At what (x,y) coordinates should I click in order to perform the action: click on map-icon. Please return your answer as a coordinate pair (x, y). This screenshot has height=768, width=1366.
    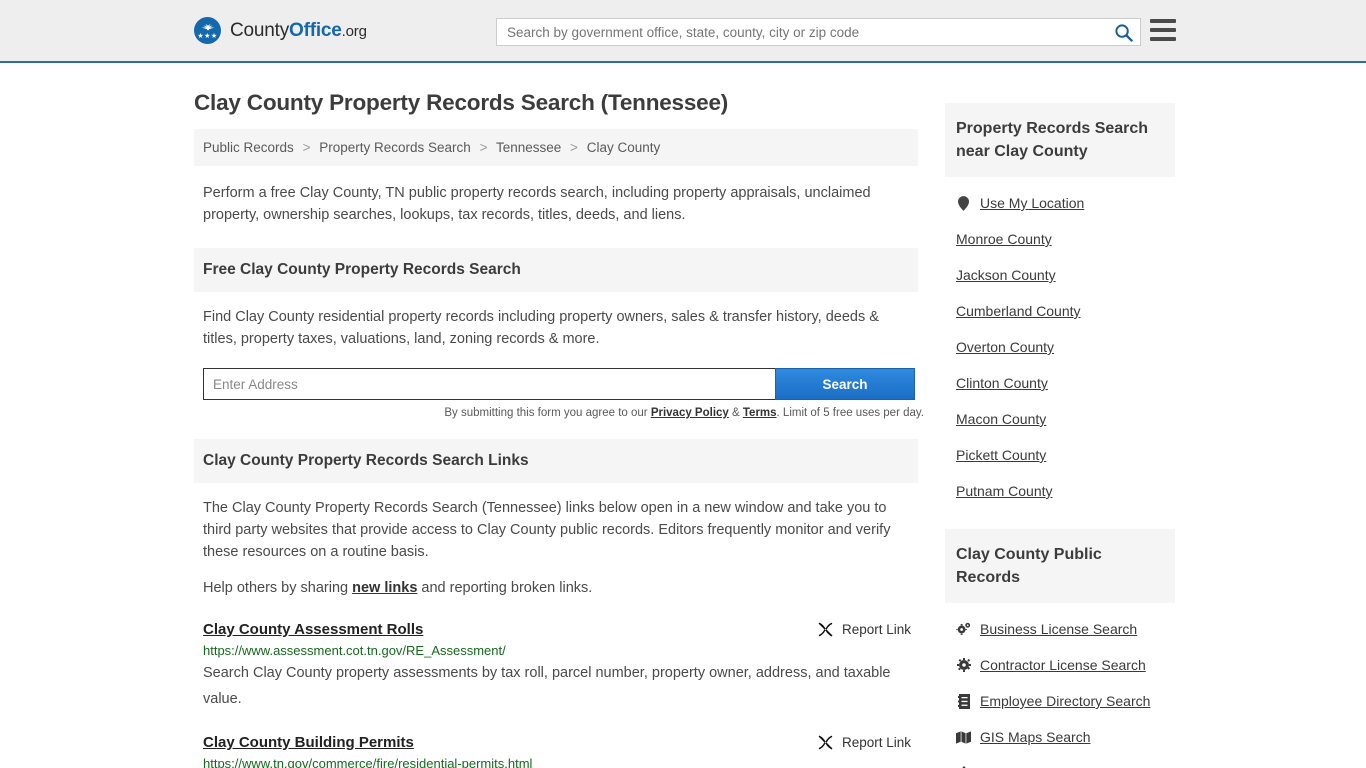
    Looking at the image, I should click on (963, 737).